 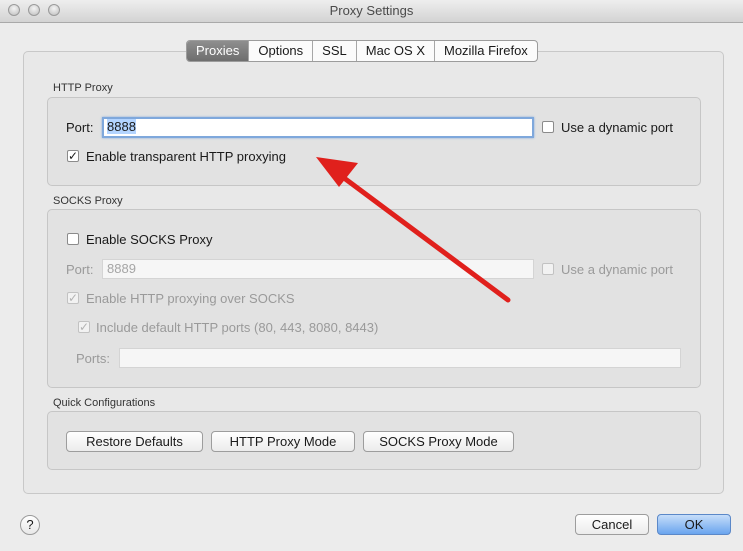 I want to click on http-dynamic-port-checkbox, so click(x=548, y=127).